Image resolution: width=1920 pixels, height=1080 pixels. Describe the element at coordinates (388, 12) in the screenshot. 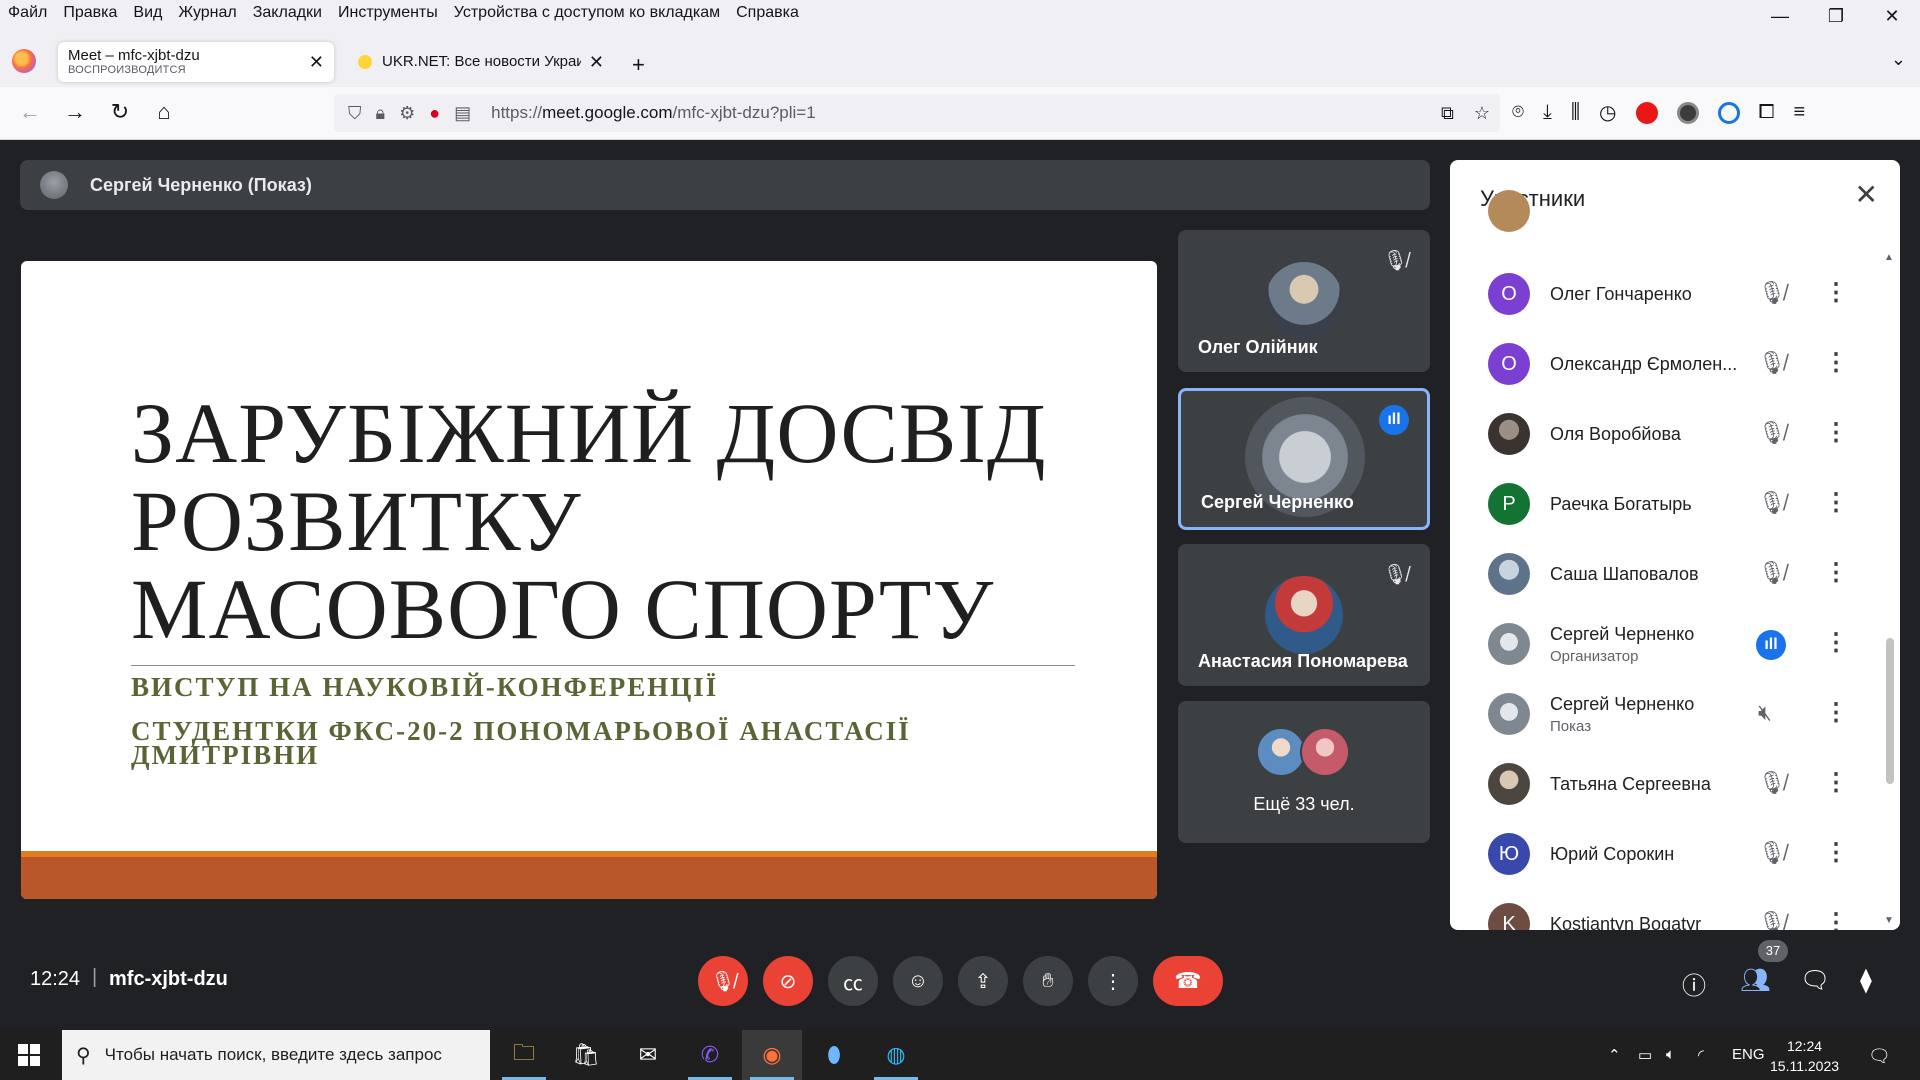

I see `menu-tools: Инструменты` at that location.